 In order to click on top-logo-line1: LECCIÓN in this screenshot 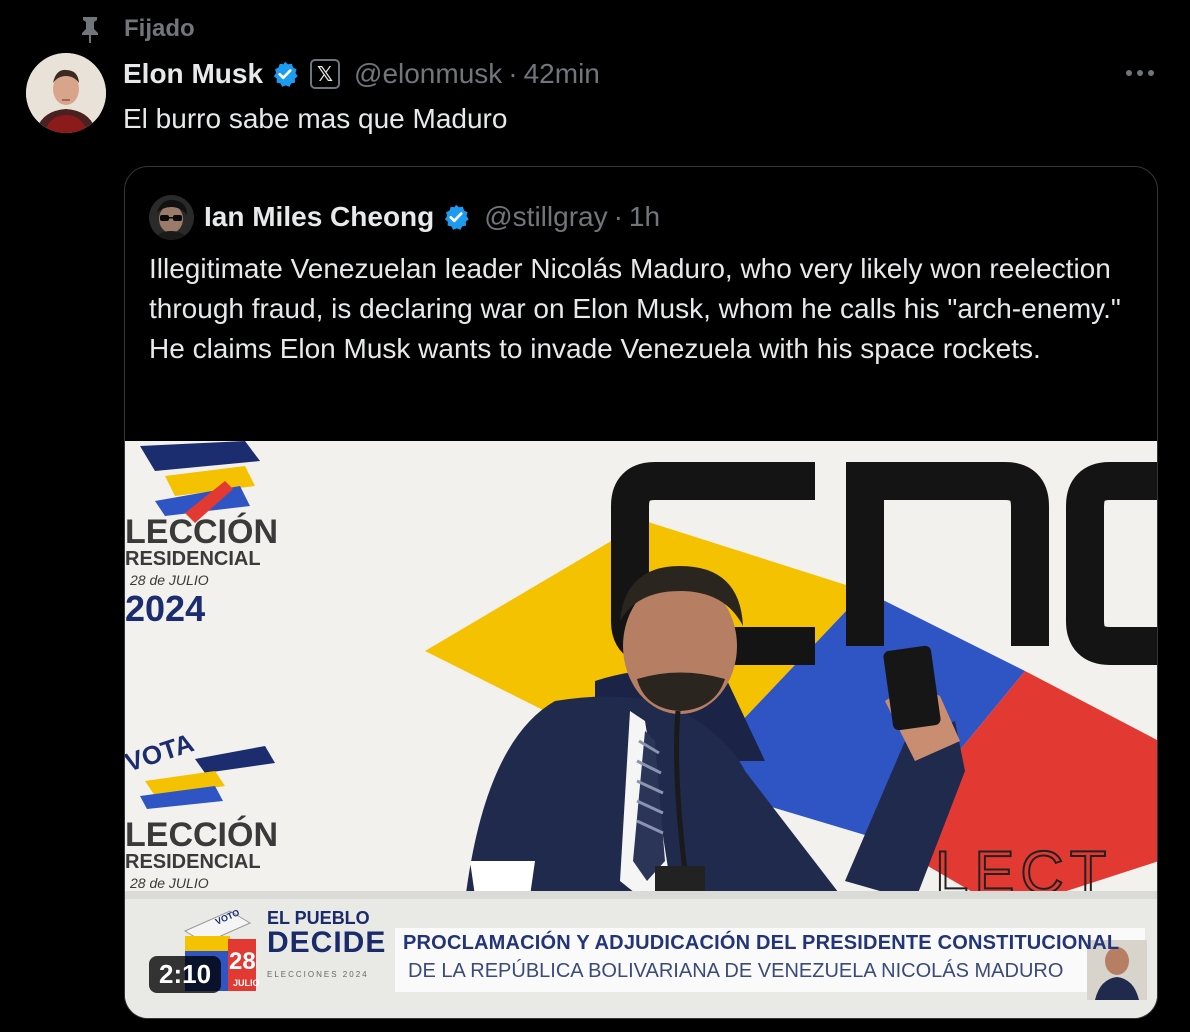, I will do `click(201, 532)`.